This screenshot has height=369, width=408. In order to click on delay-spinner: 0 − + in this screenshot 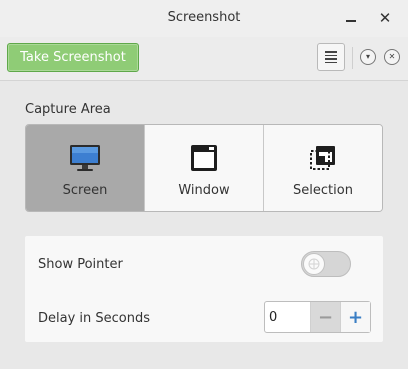, I will do `click(317, 317)`.